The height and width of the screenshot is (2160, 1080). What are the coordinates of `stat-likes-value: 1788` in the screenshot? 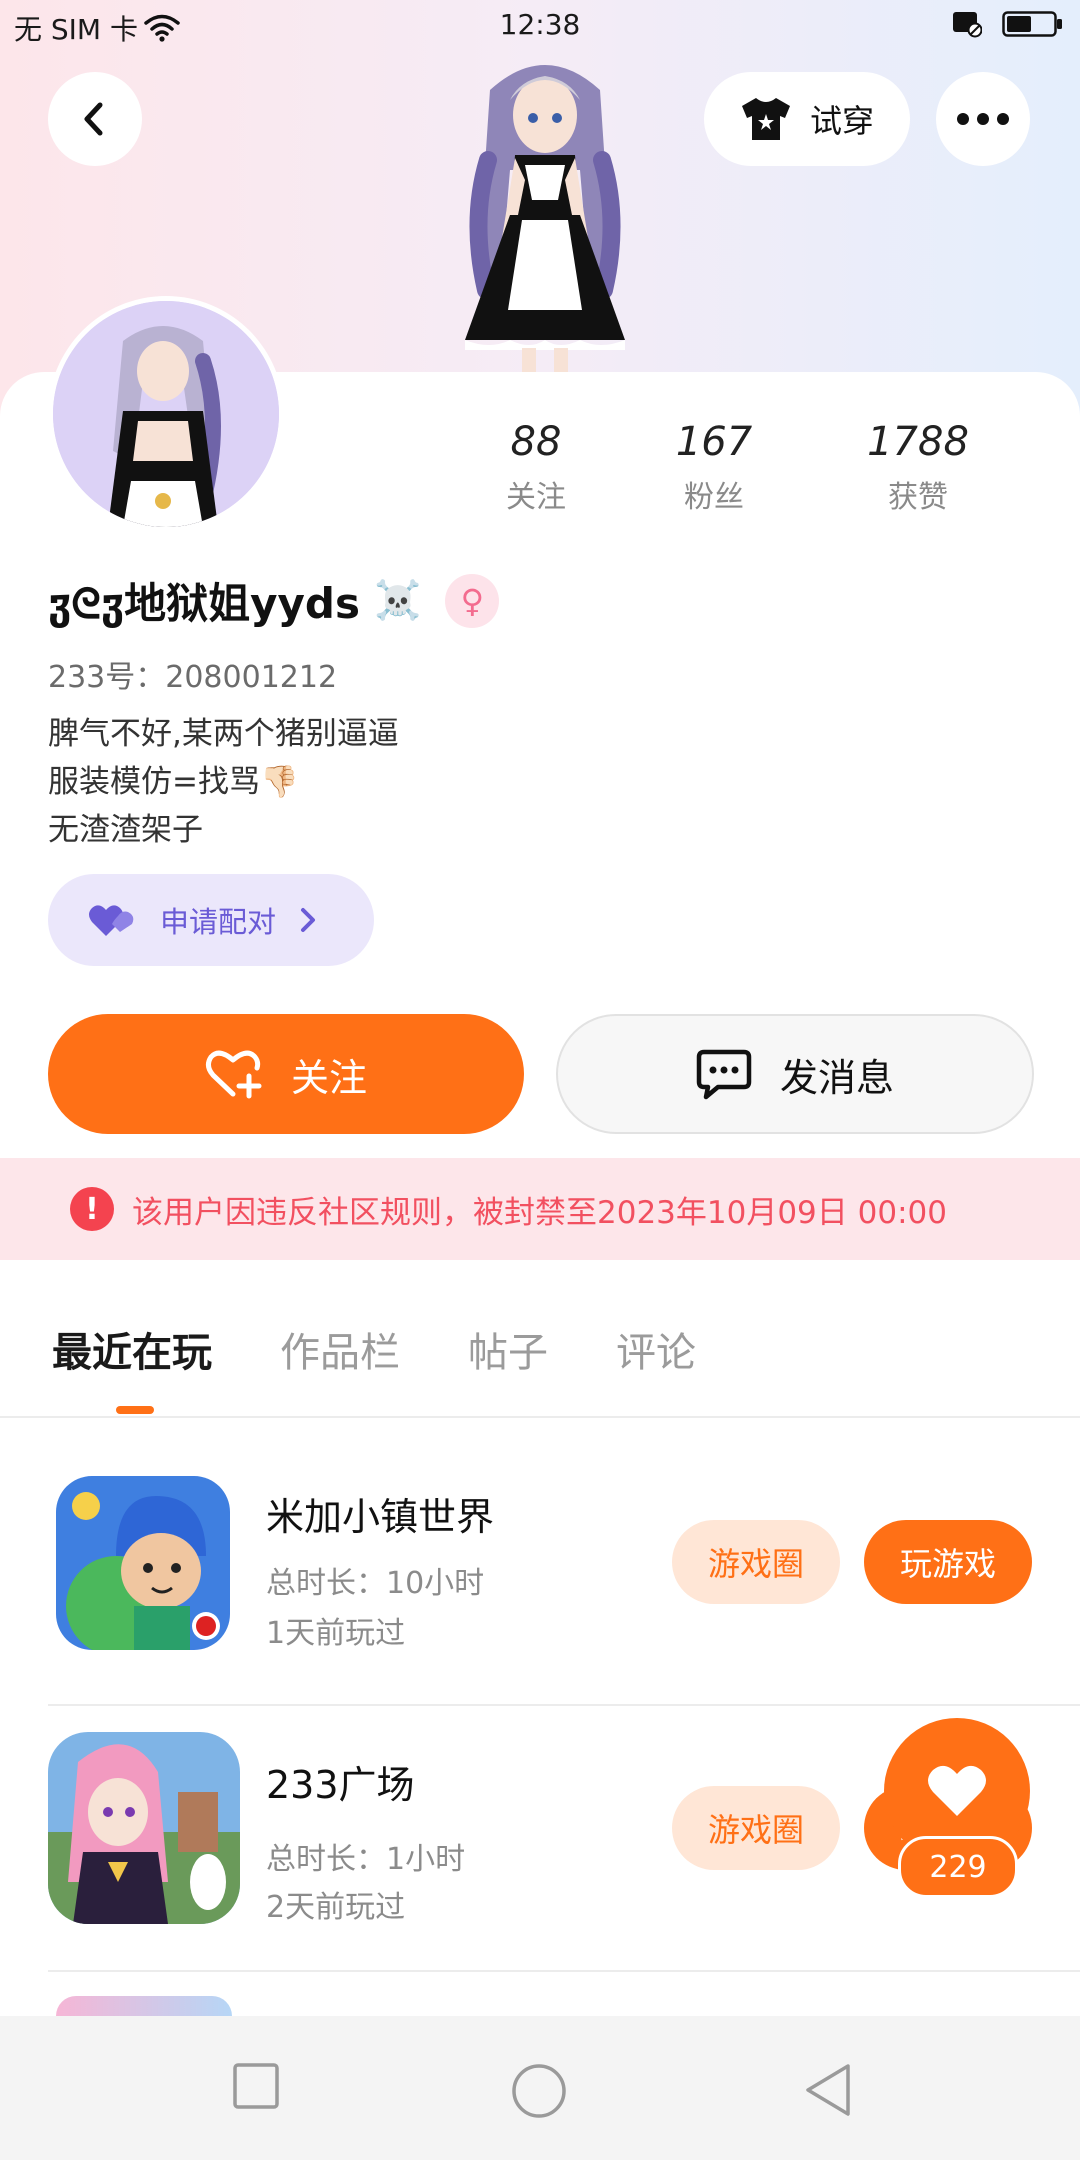 It's located at (918, 442).